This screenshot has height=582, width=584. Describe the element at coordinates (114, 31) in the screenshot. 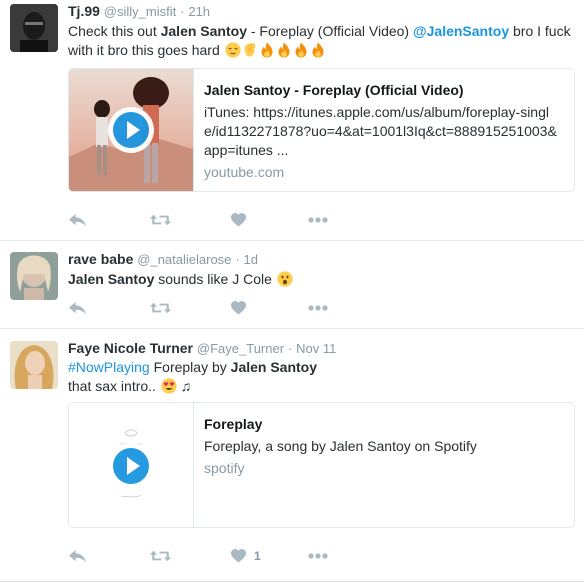

I see `tweet-text-part: Check this out` at that location.